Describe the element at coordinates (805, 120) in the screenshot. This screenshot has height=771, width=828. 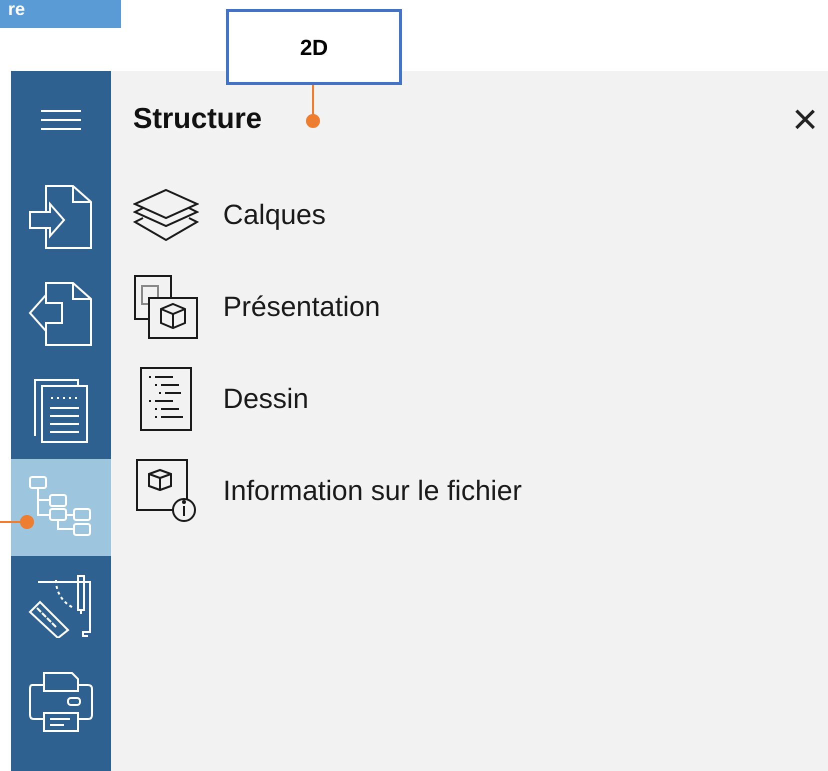
I see `close-button: ×` at that location.